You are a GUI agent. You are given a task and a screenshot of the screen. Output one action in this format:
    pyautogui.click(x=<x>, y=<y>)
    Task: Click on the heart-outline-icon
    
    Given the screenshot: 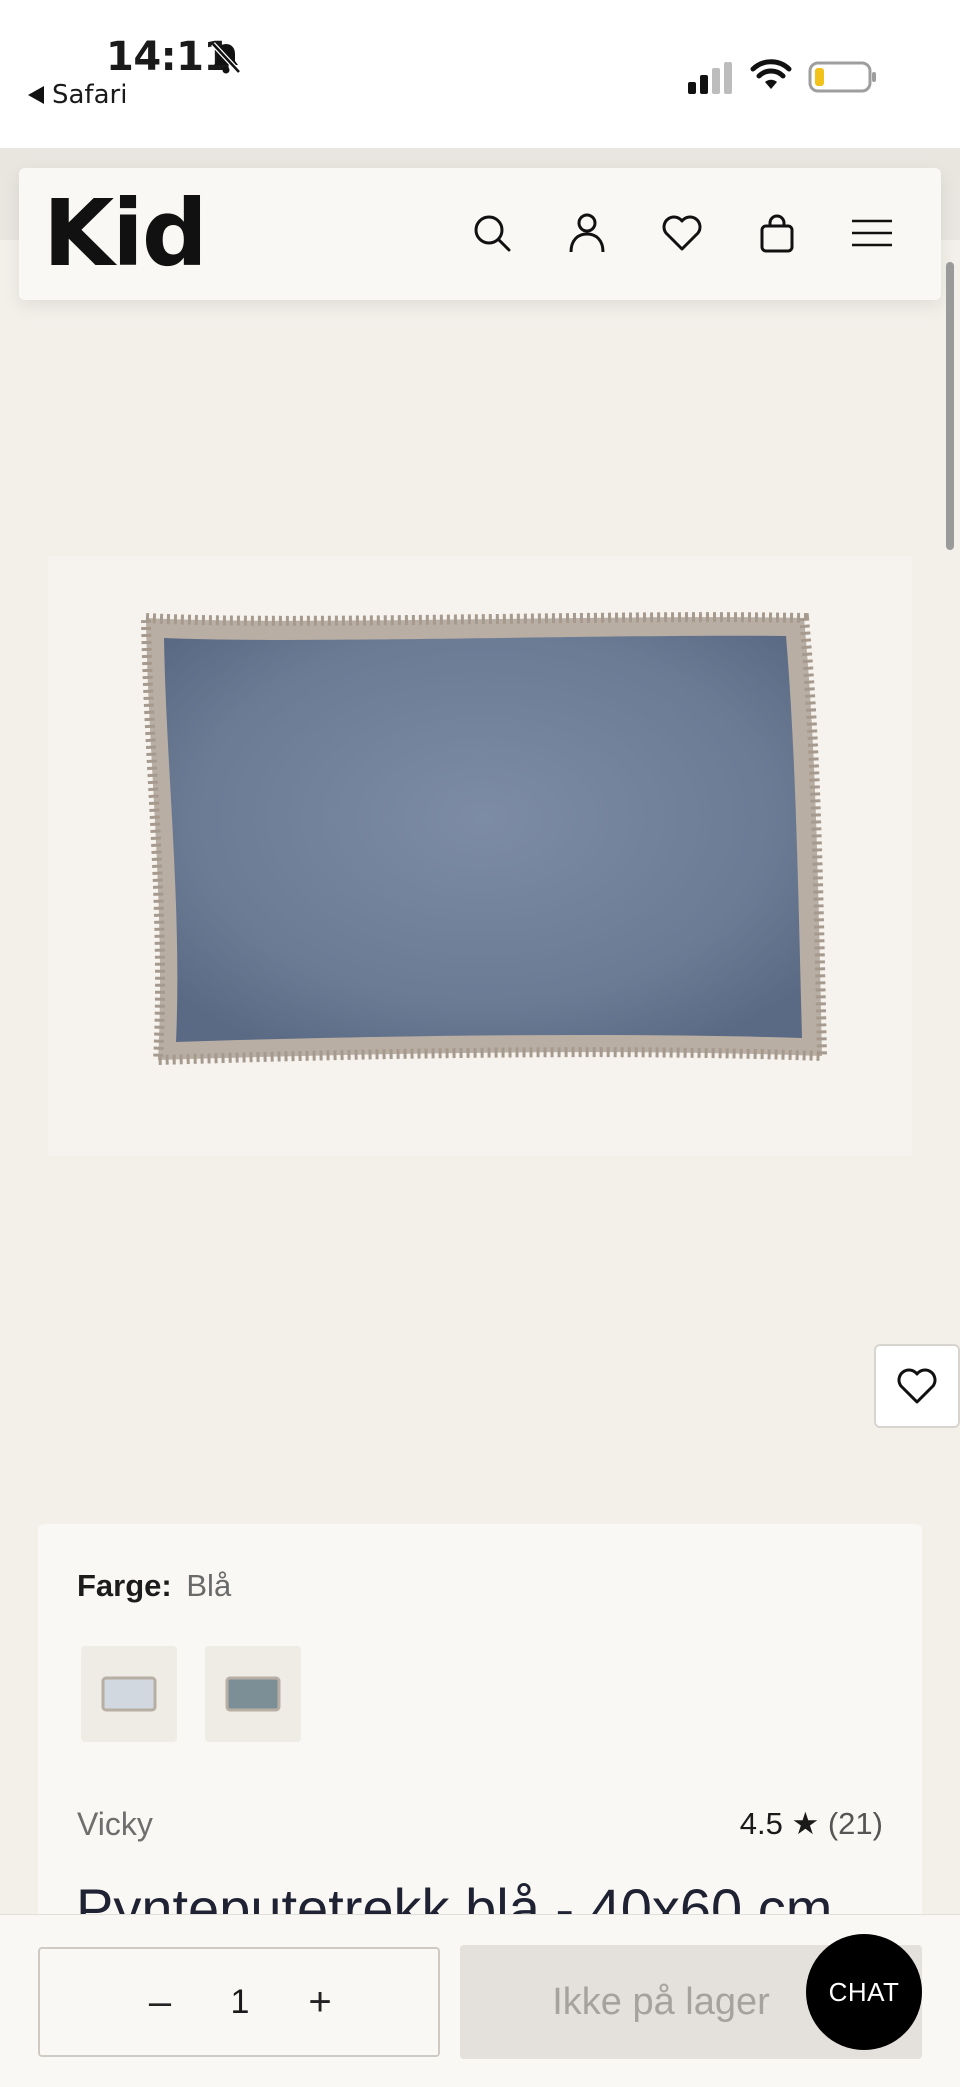 What is the action you would take?
    pyautogui.click(x=917, y=1386)
    